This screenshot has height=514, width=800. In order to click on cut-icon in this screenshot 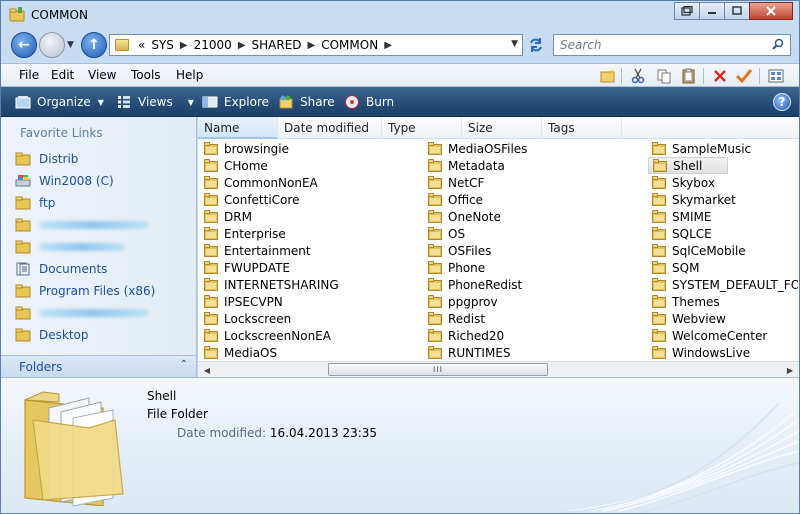, I will do `click(638, 76)`.